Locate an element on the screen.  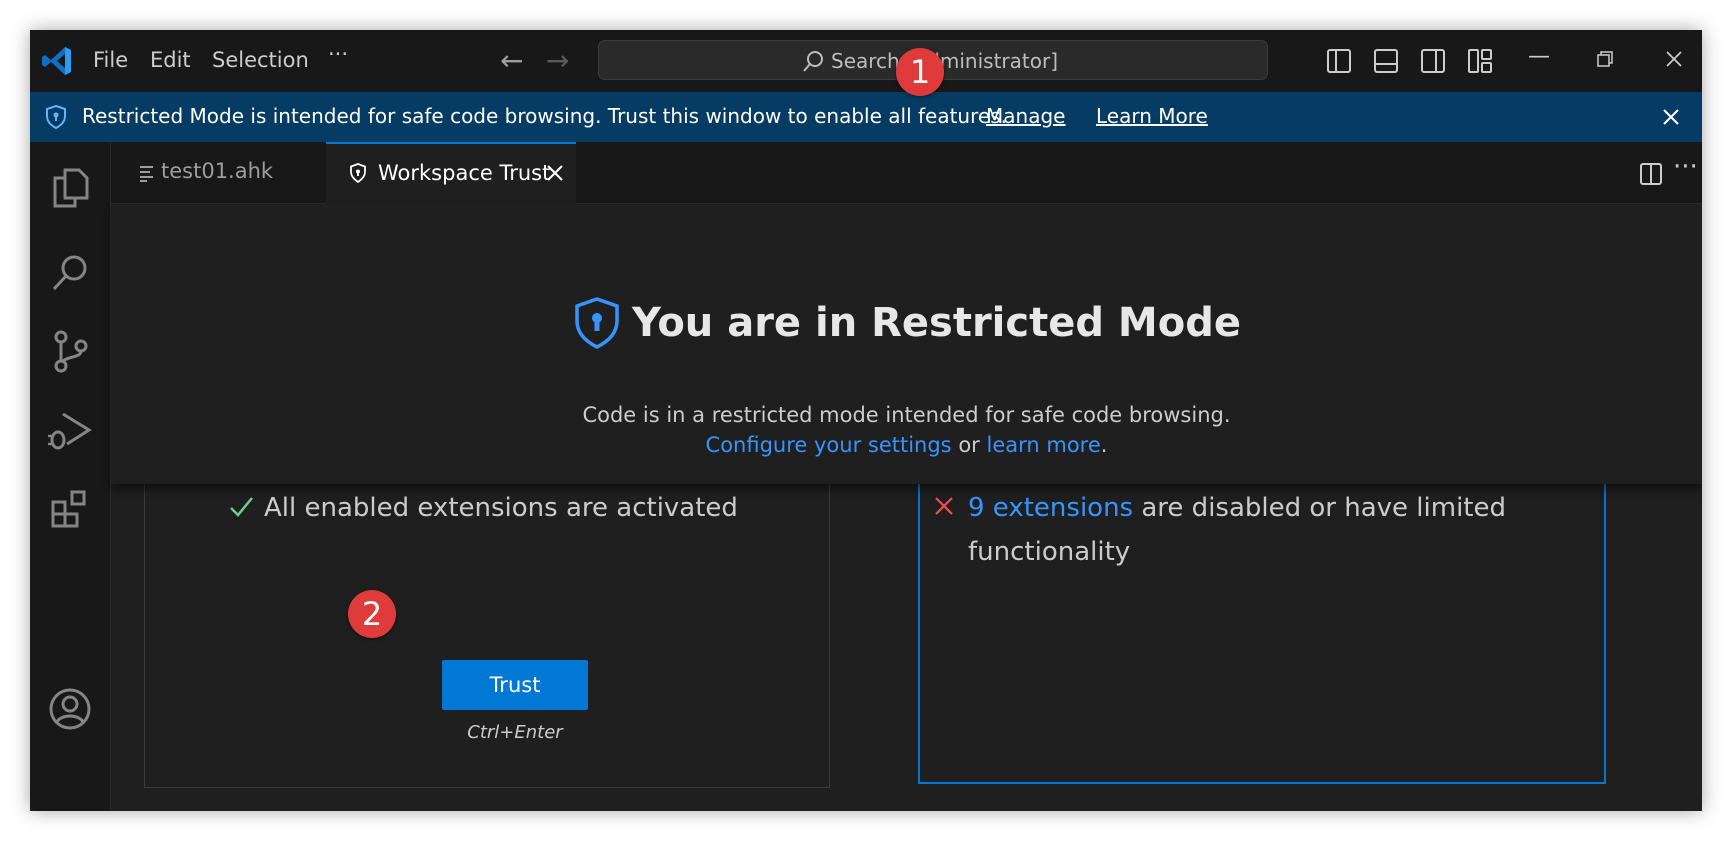
lines-icon is located at coordinates (146, 174).